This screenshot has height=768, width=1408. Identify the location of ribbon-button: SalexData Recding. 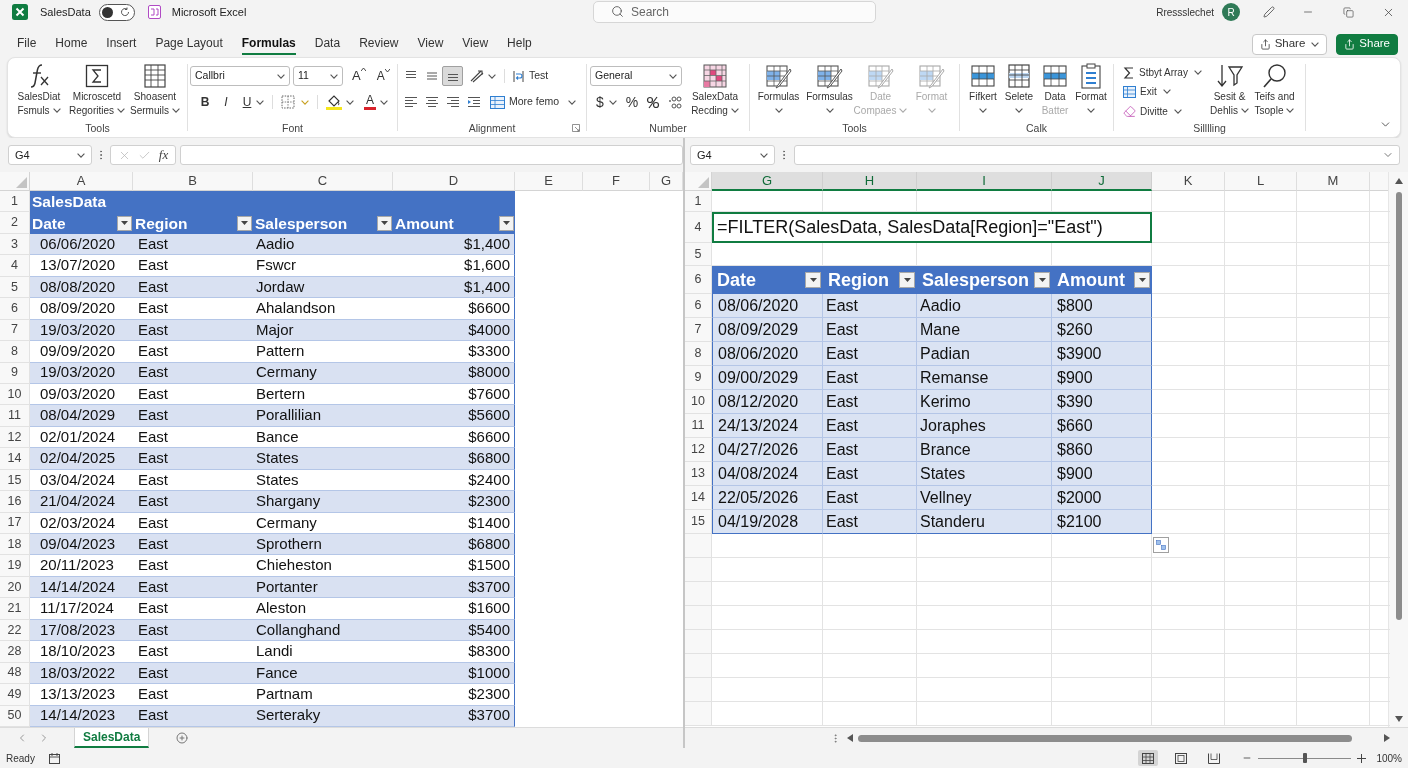
(715, 91).